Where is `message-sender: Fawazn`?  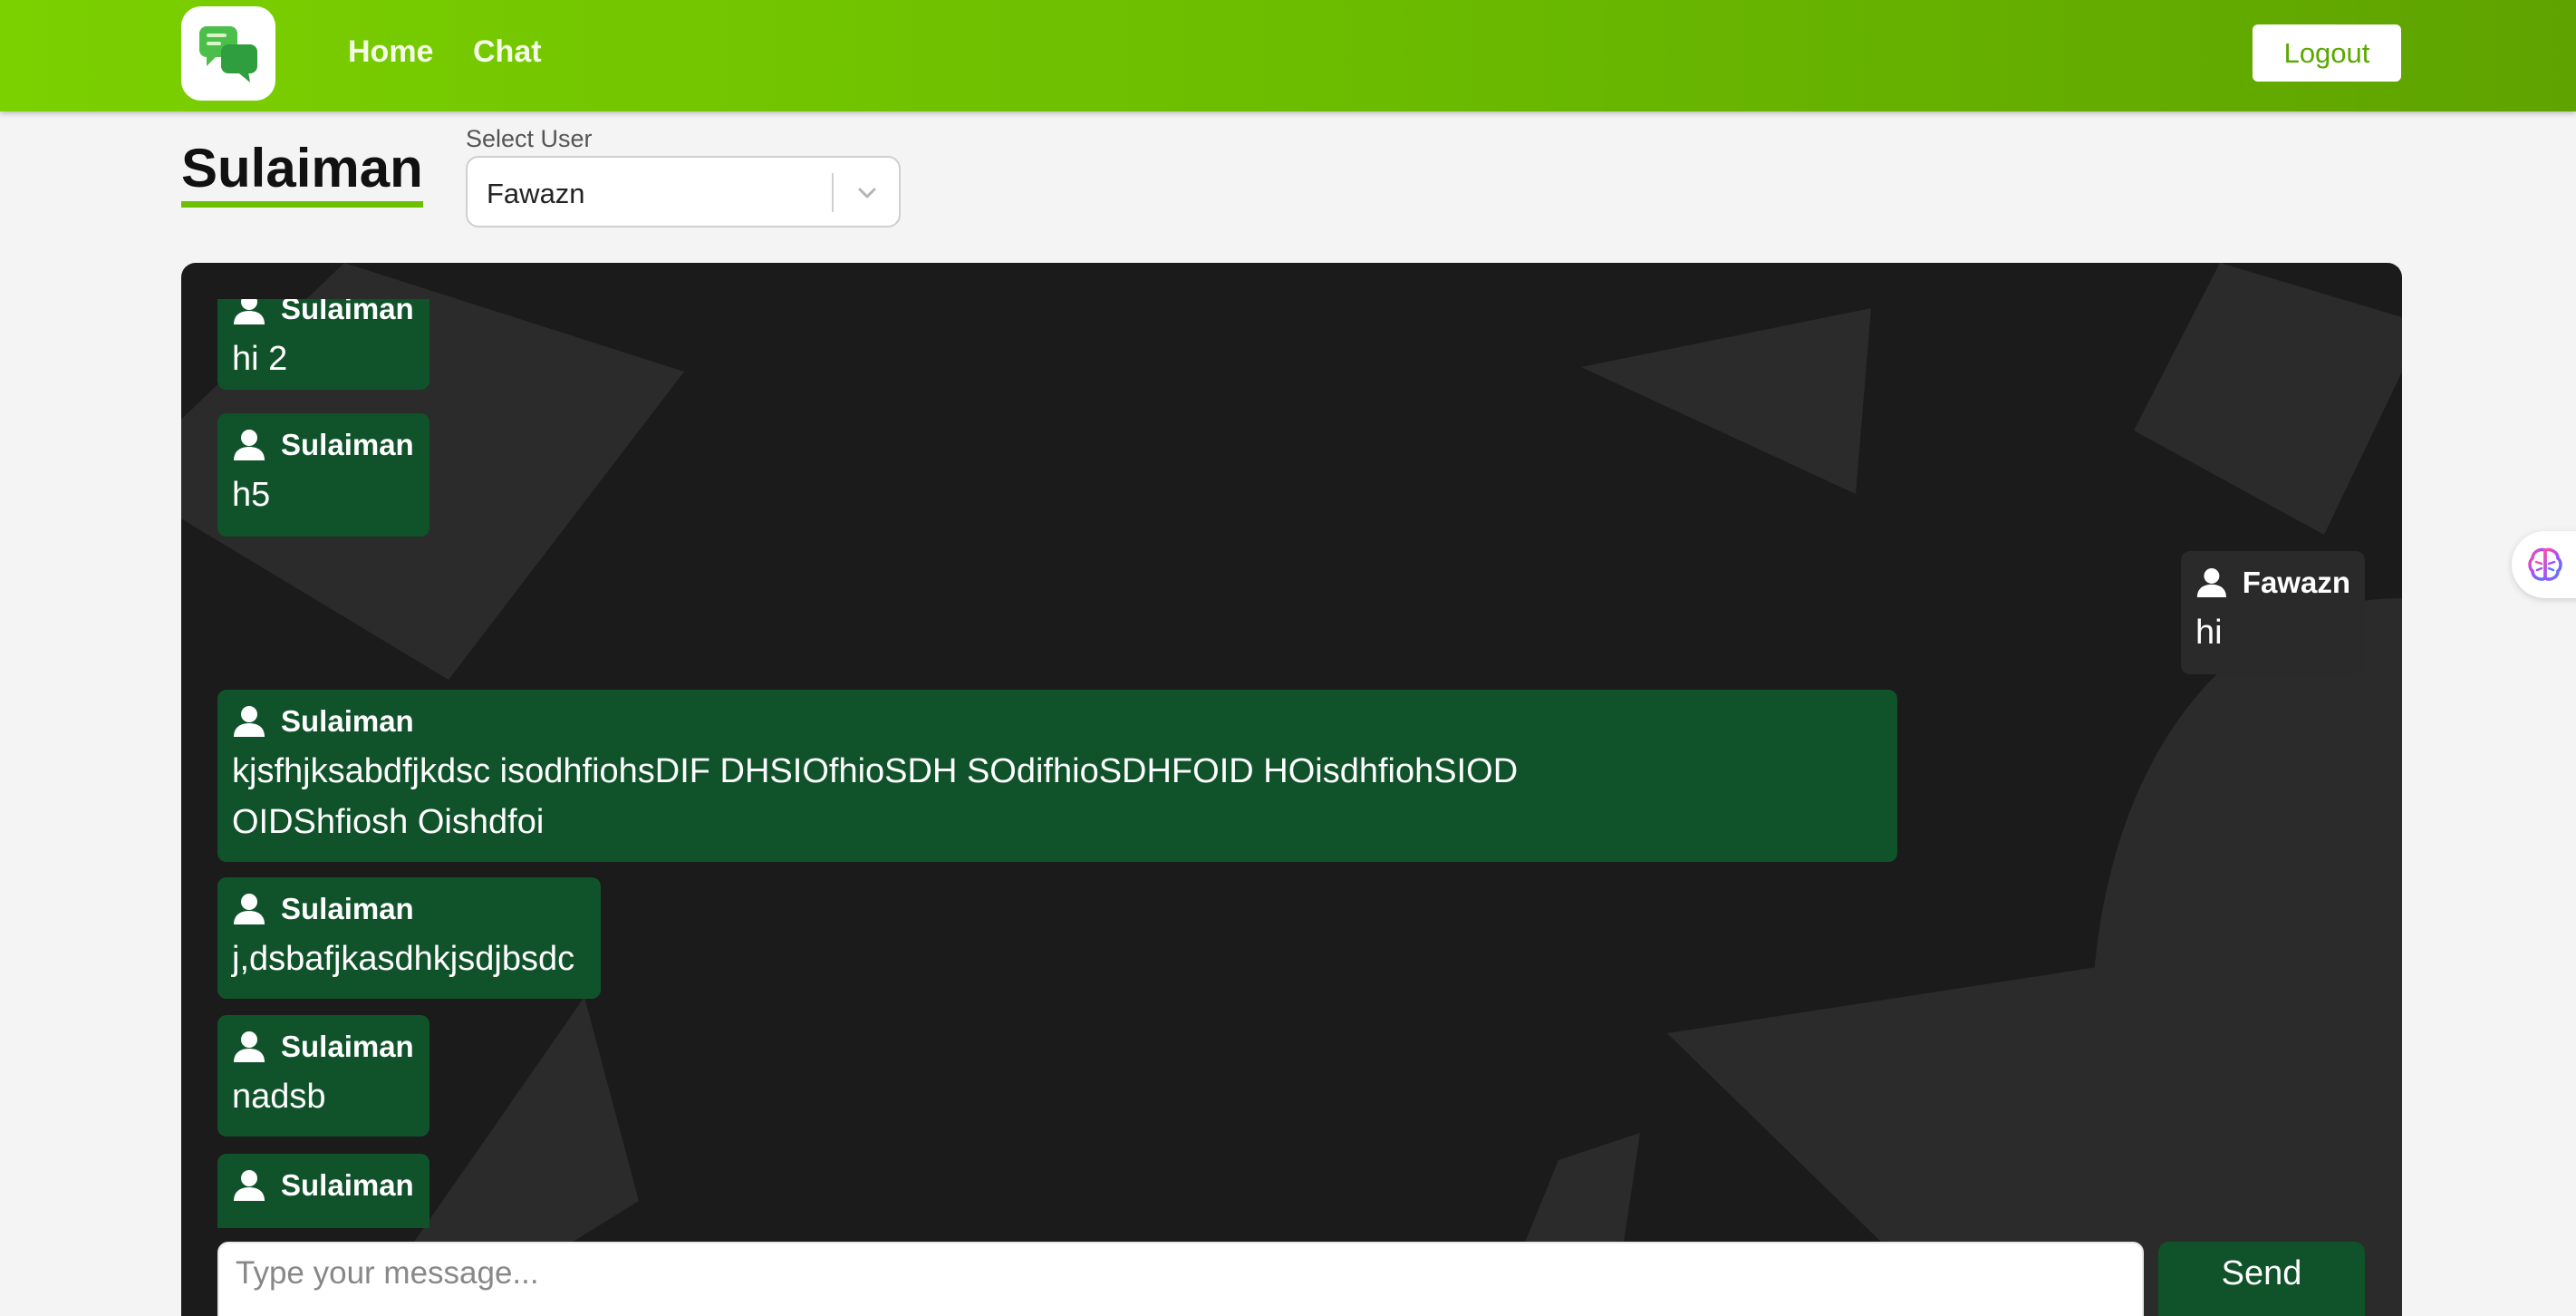
message-sender: Fawazn is located at coordinates (2296, 583).